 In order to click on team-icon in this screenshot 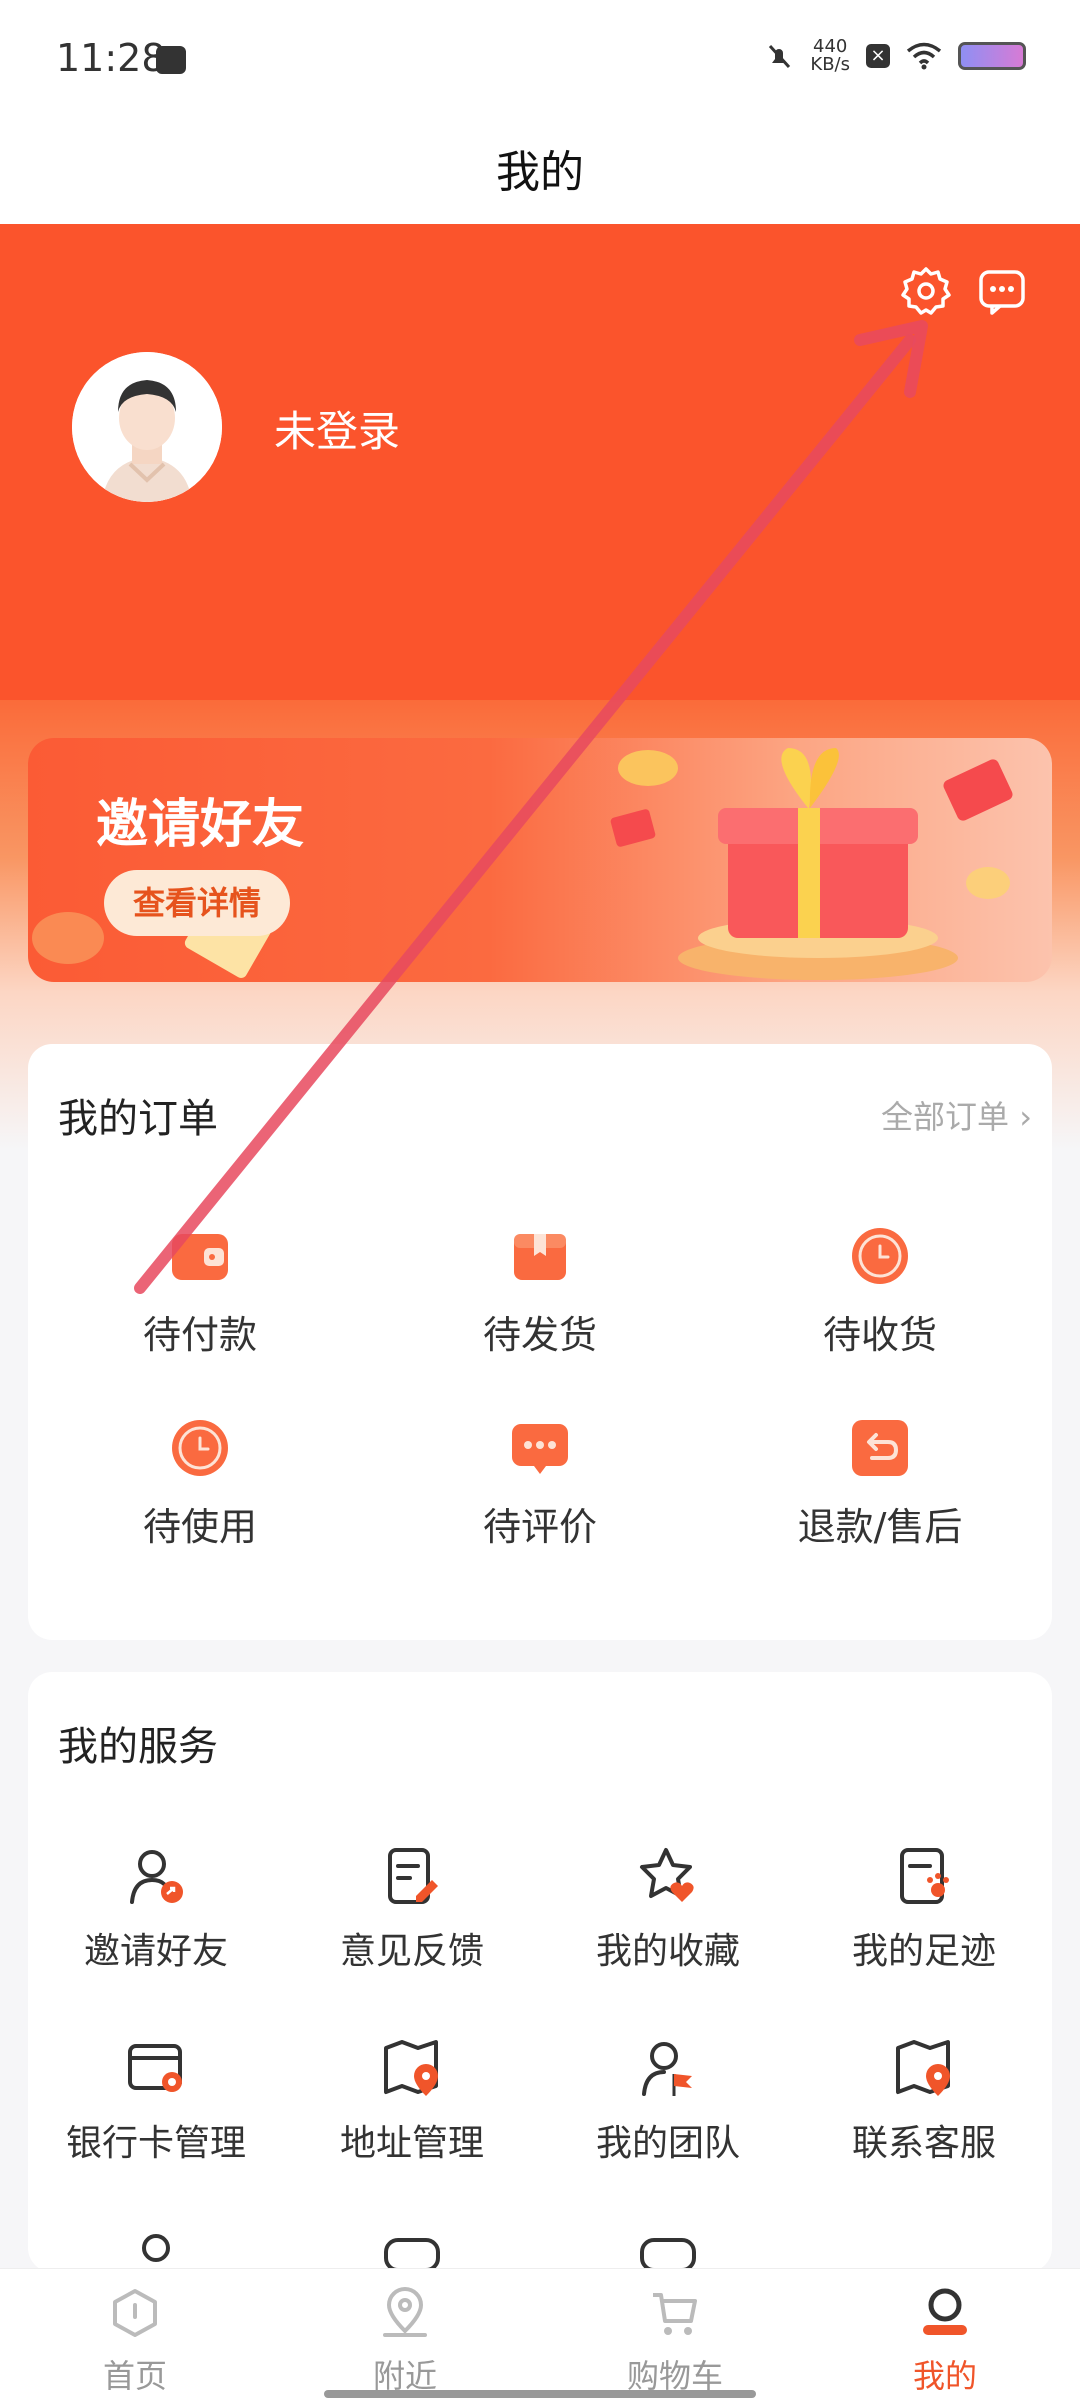, I will do `click(667, 2069)`.